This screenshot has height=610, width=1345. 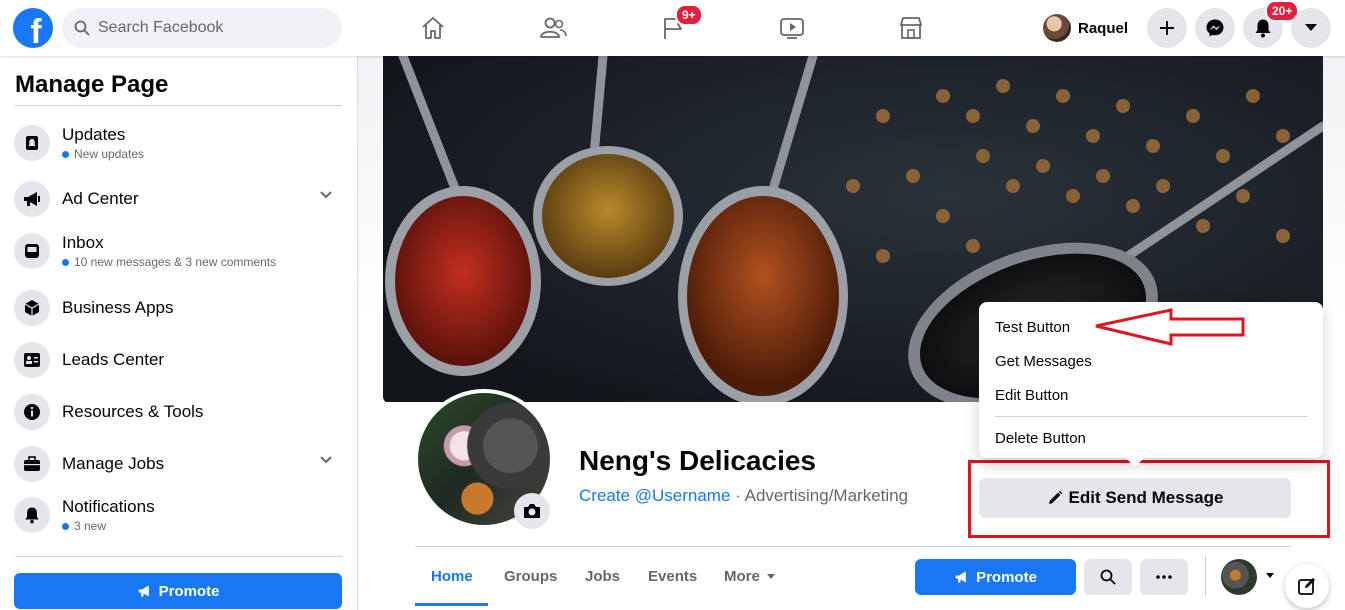 What do you see at coordinates (852, 546) in the screenshot?
I see `tabs-divider` at bounding box center [852, 546].